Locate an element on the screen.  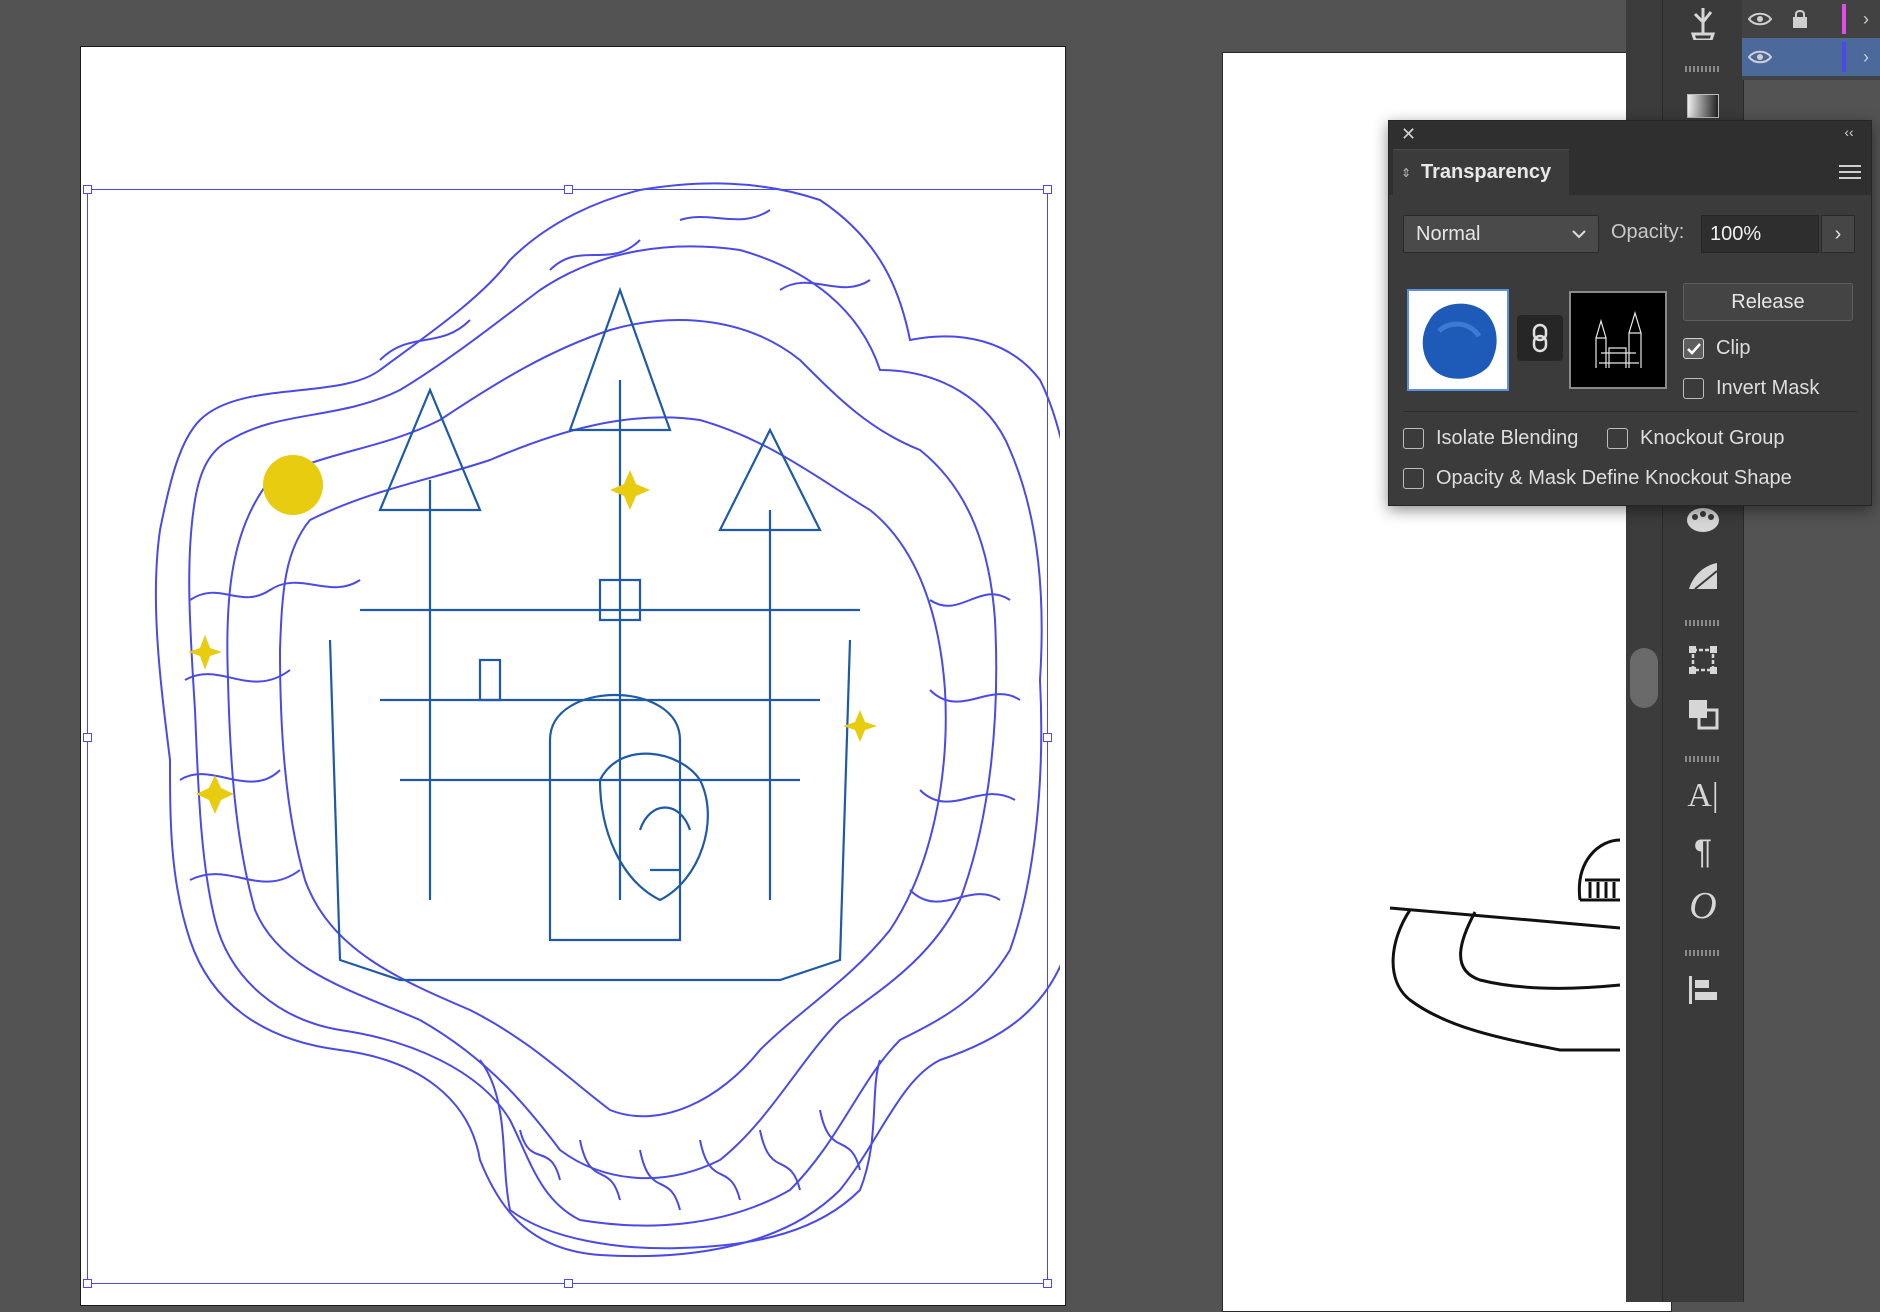
handle-middle-right is located at coordinates (1047, 737).